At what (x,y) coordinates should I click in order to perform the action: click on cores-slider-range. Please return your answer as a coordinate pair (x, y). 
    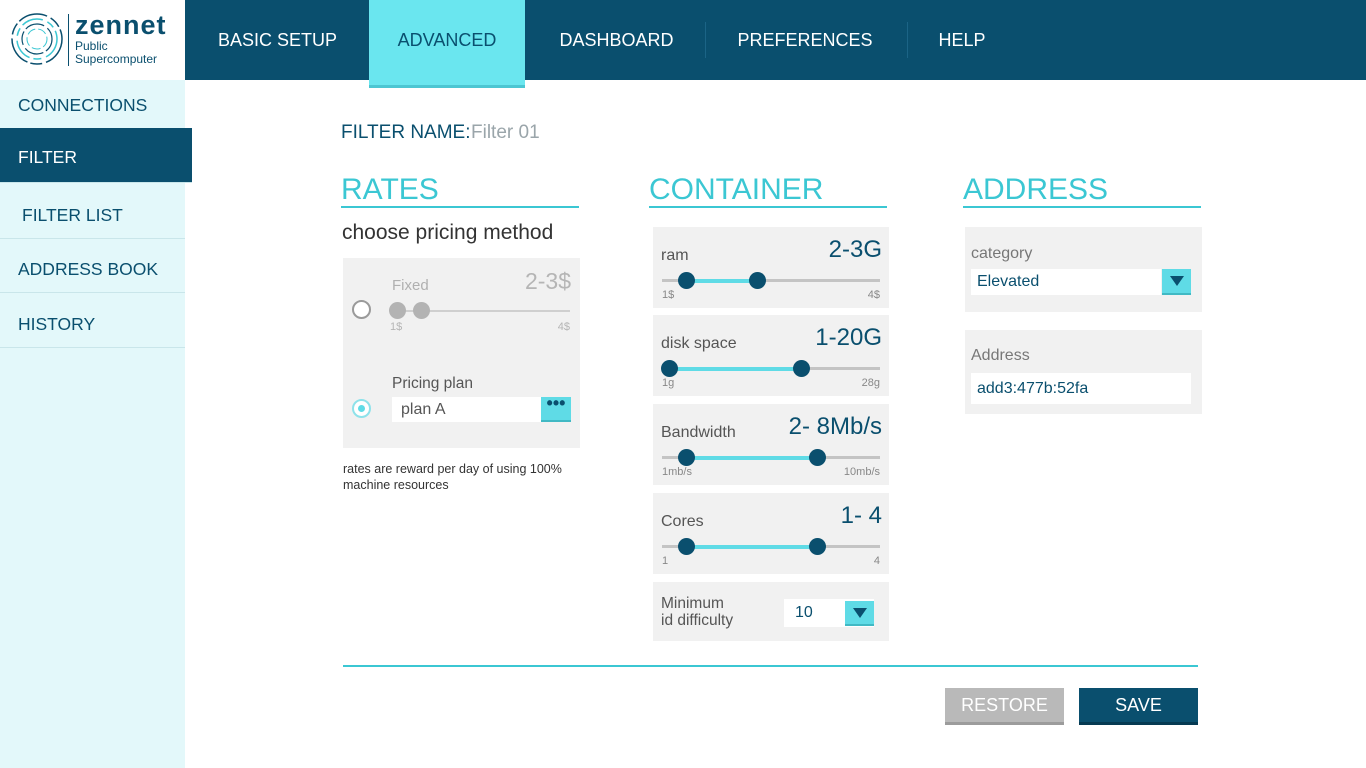
    Looking at the image, I should click on (753, 547).